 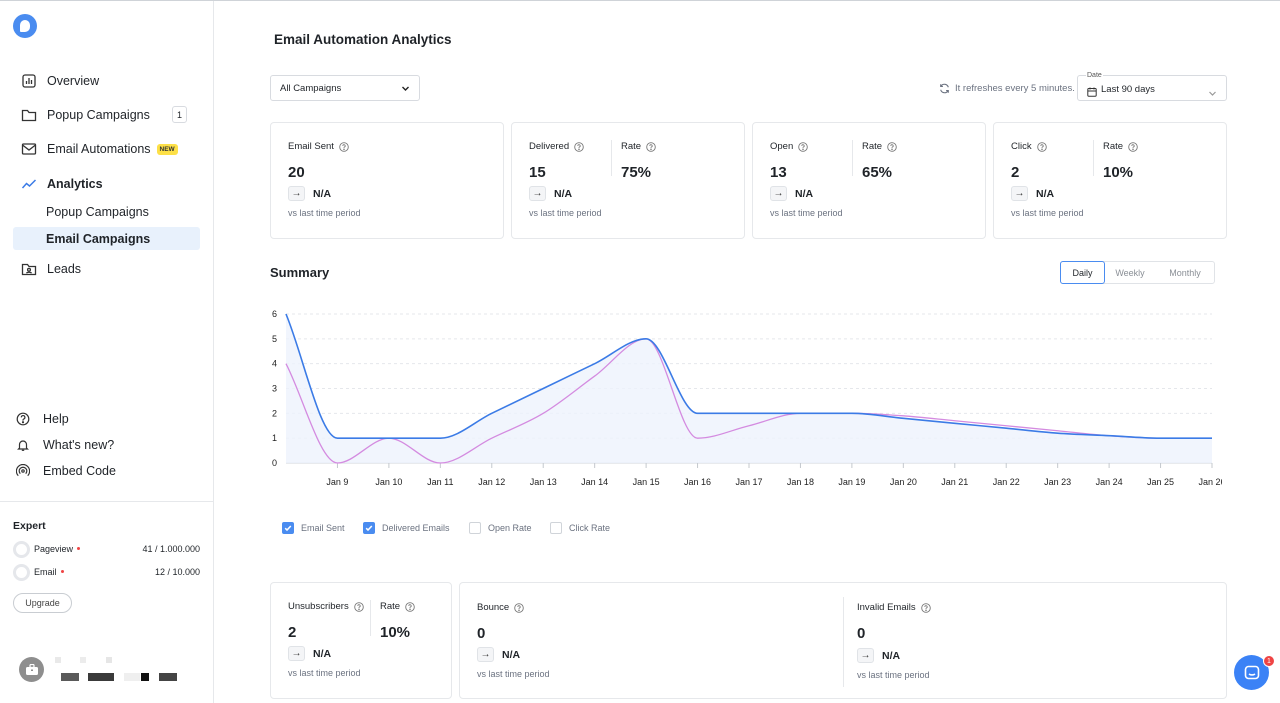 I want to click on tab-monthly: Monthly, so click(x=1185, y=272).